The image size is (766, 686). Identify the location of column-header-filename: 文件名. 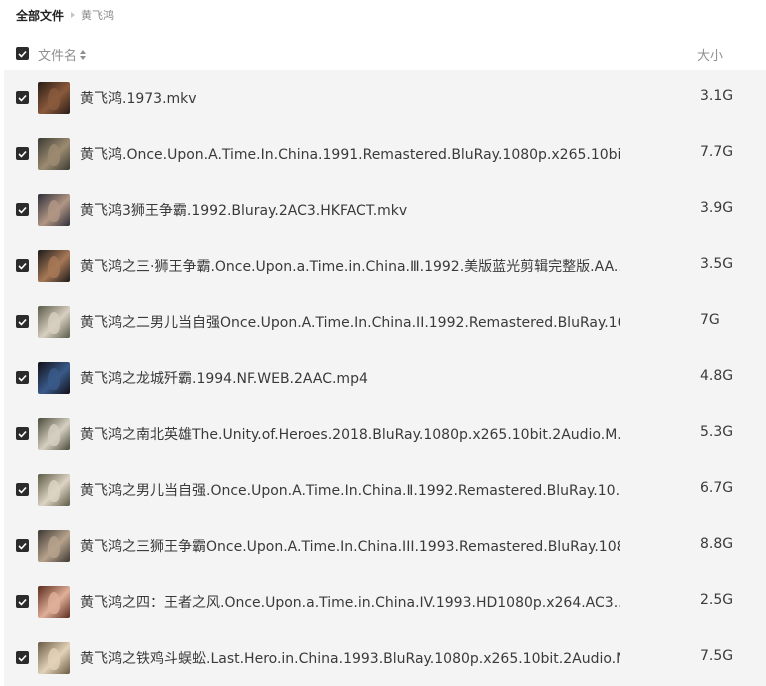
(62, 54).